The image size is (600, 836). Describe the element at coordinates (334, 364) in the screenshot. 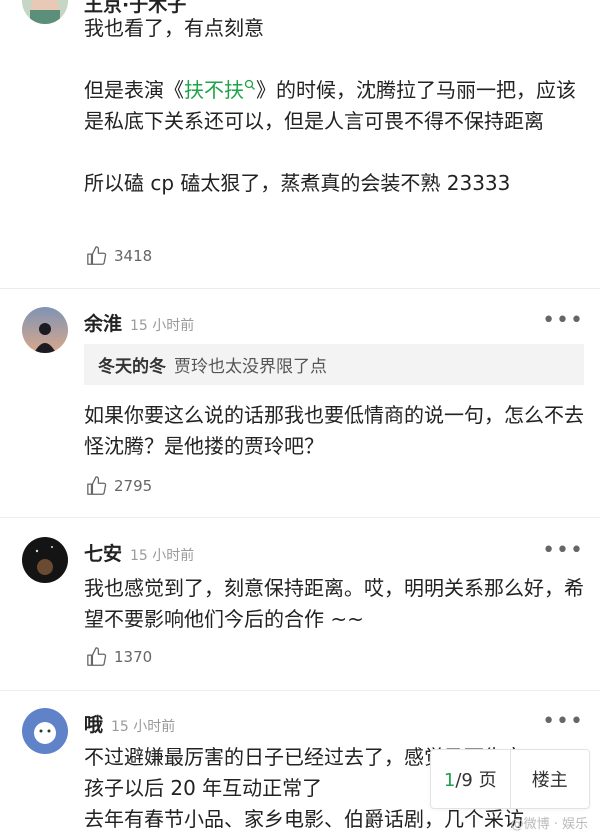

I see `quoted-reply: 冬天的冬 贾玲也太没界限了点` at that location.